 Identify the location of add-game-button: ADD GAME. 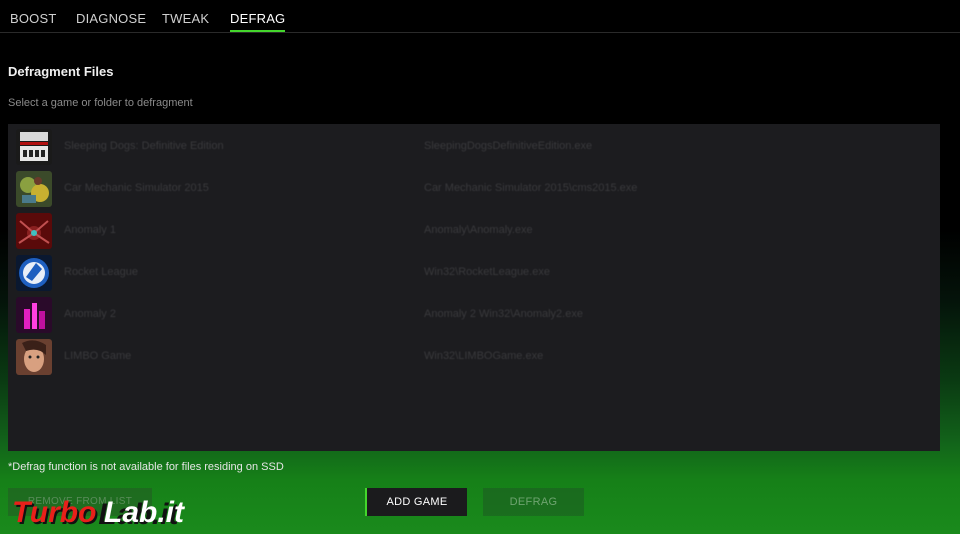
(416, 502).